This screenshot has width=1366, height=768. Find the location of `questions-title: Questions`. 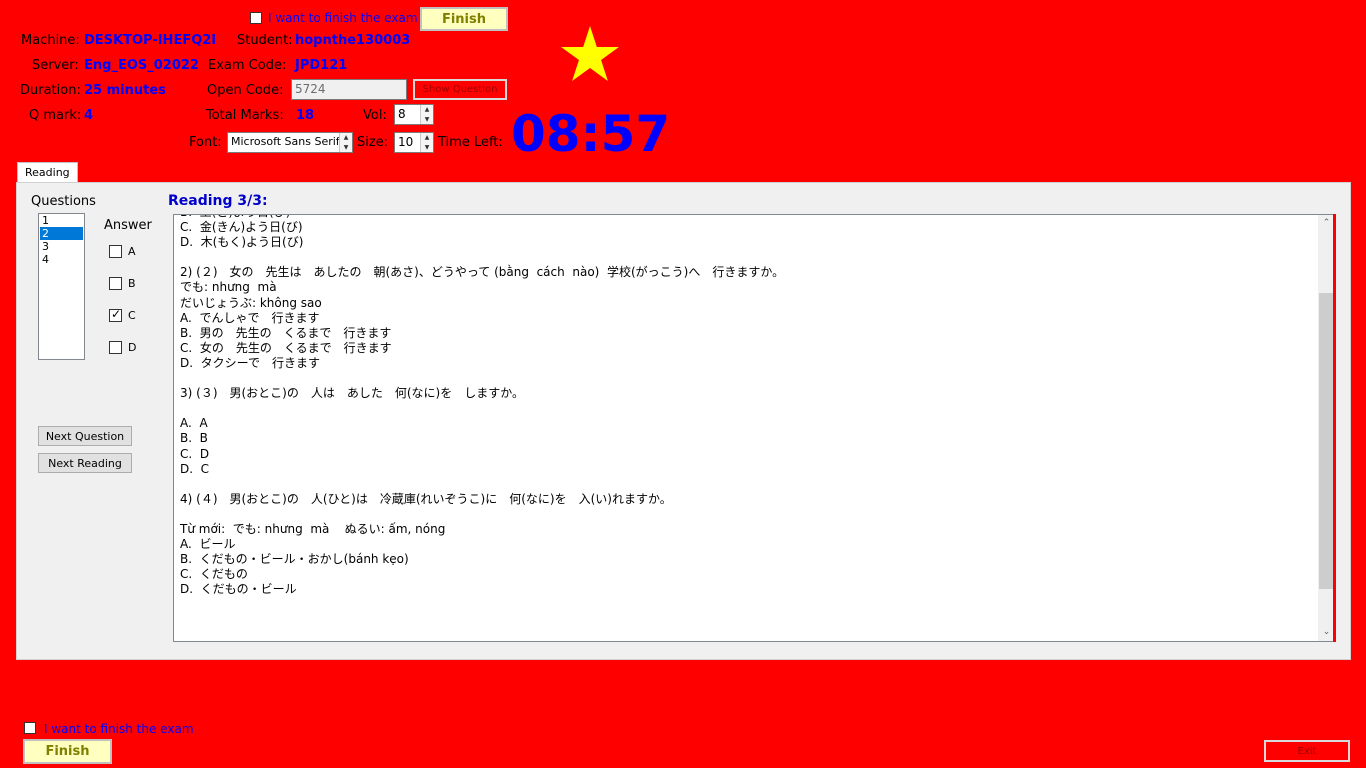

questions-title: Questions is located at coordinates (63, 201).